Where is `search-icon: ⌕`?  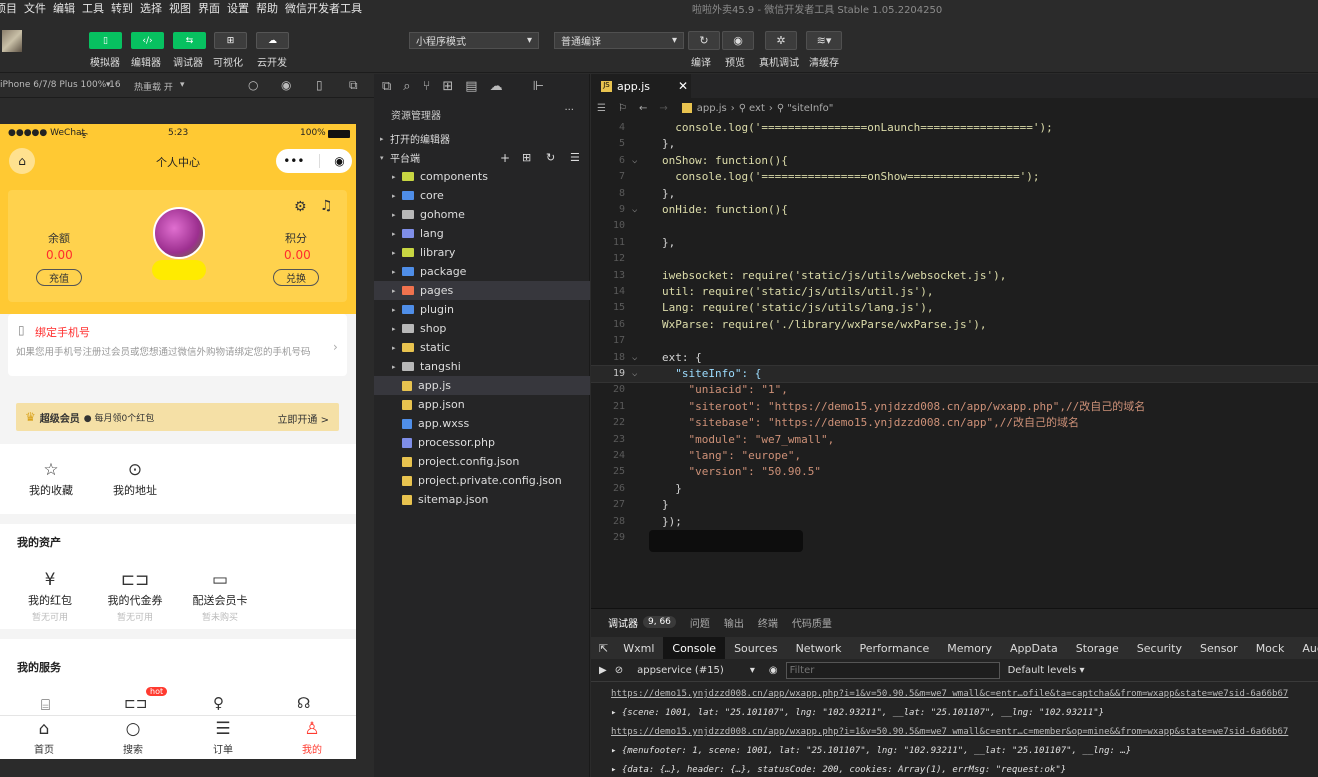
search-icon: ⌕ is located at coordinates (406, 86).